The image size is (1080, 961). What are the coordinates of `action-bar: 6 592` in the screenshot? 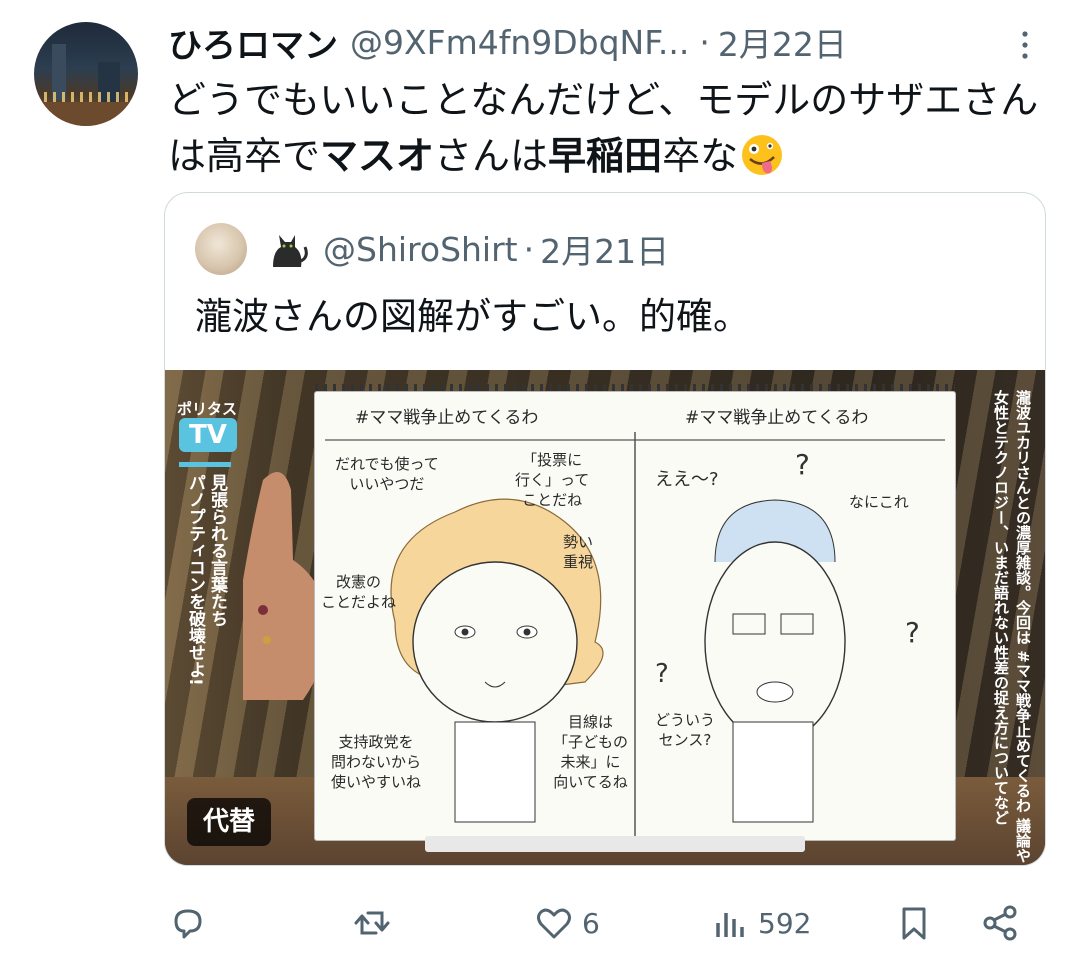 It's located at (540, 923).